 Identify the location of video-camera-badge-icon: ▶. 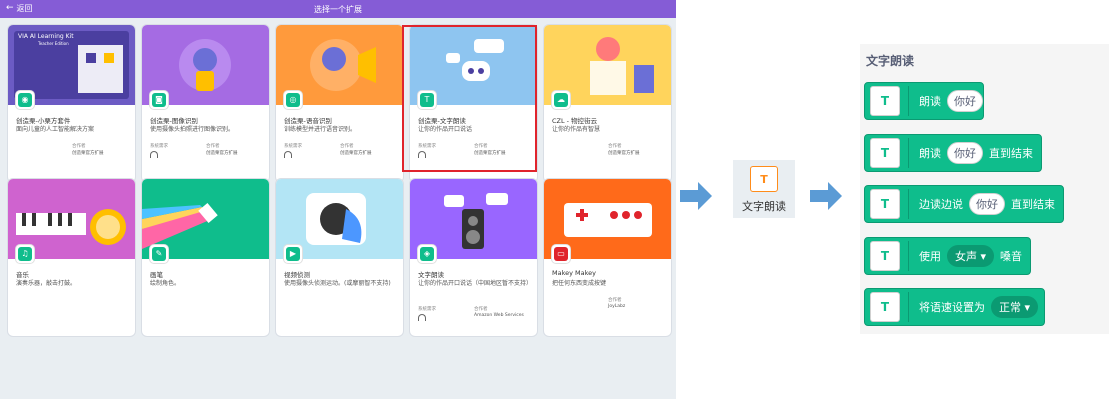
(293, 254).